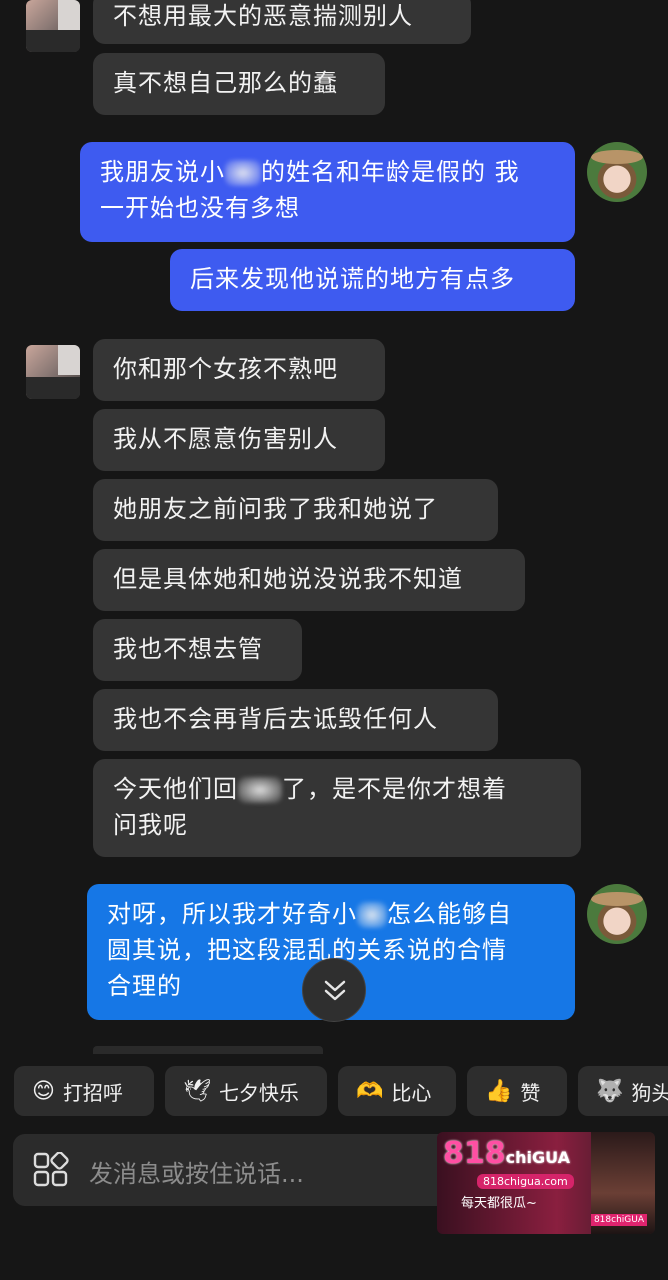  What do you see at coordinates (499, 1091) in the screenshot?
I see `thumbs-up-emoji-icon: 👍` at bounding box center [499, 1091].